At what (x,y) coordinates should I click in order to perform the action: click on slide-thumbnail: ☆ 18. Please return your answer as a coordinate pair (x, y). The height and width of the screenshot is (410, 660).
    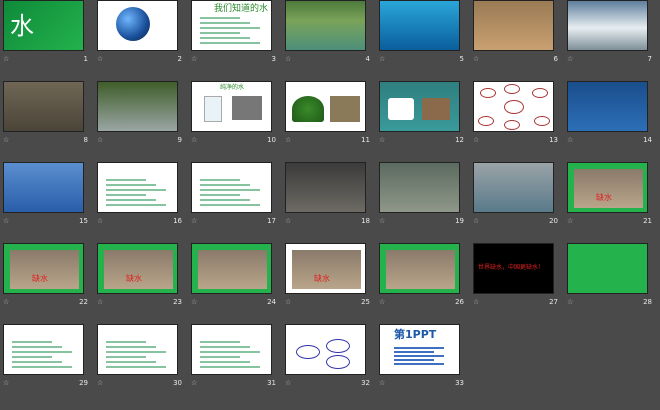
    Looking at the image, I should click on (327, 193).